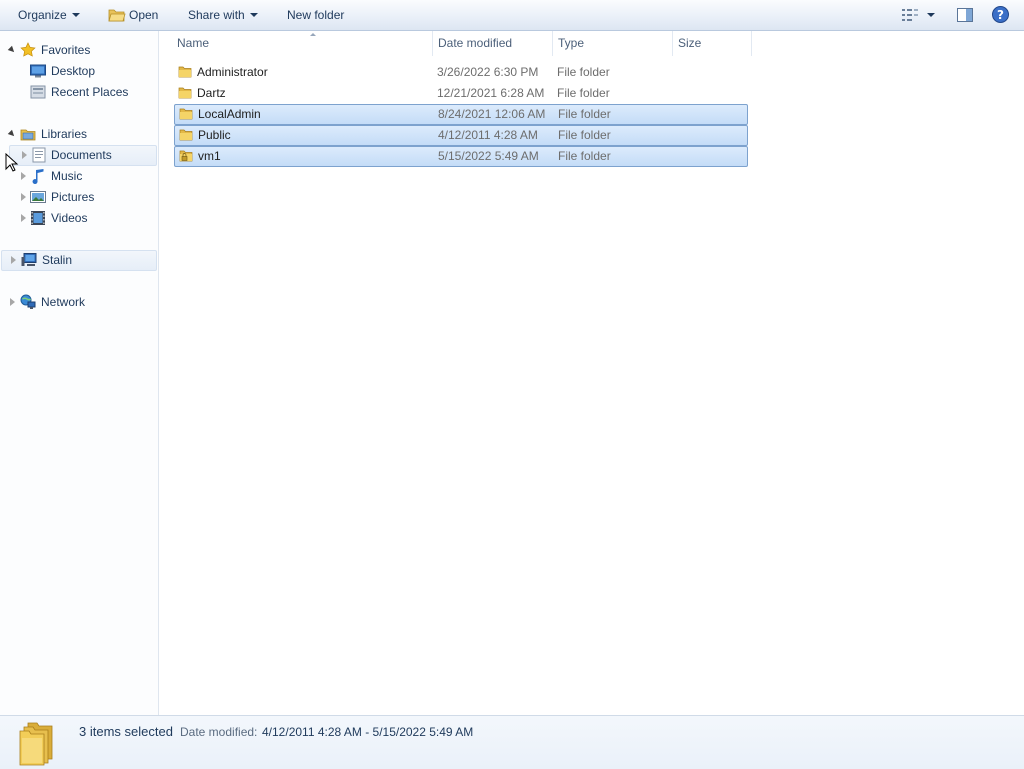 This screenshot has width=1024, height=769. I want to click on recent-places-icon, so click(38, 92).